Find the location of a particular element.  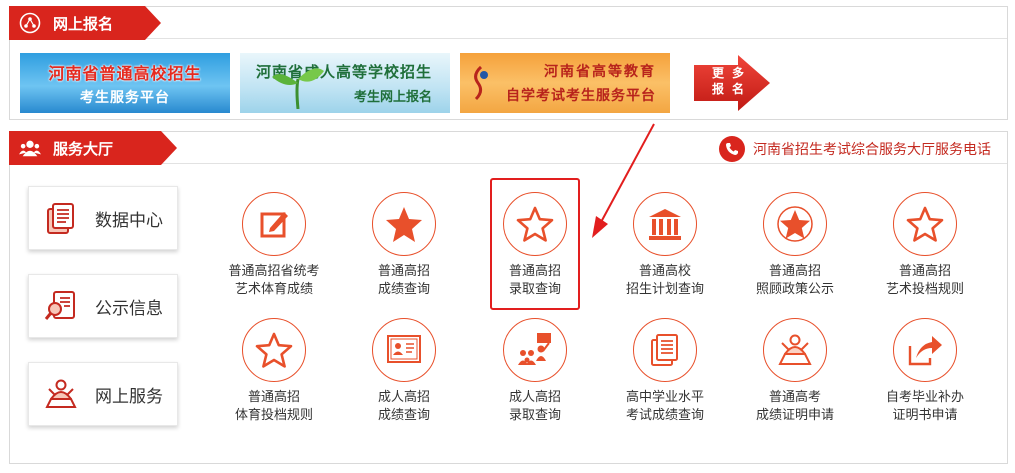

more-char: 名 is located at coordinates (737, 89).